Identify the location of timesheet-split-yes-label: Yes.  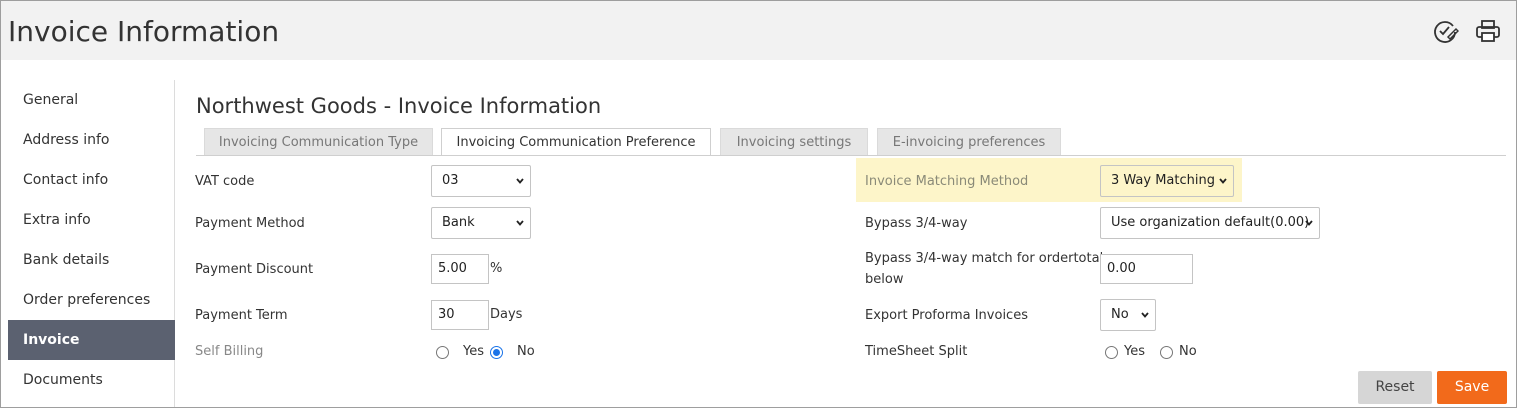
(1134, 351).